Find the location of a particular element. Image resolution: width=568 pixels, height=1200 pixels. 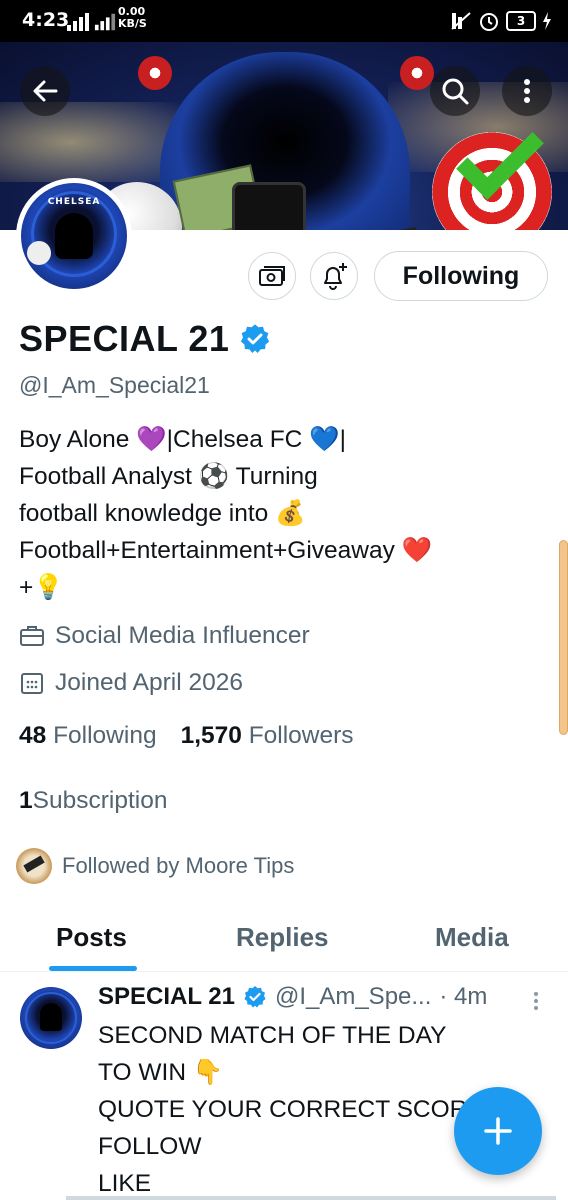

followers-stat: 1,570 Followers is located at coordinates (267, 736).